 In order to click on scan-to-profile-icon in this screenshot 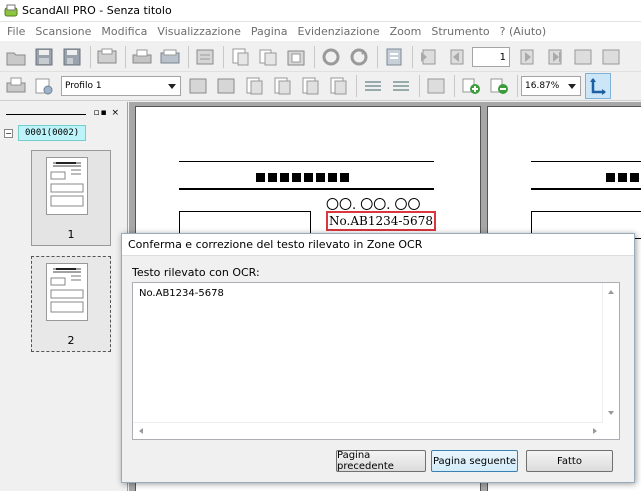, I will do `click(16, 86)`.